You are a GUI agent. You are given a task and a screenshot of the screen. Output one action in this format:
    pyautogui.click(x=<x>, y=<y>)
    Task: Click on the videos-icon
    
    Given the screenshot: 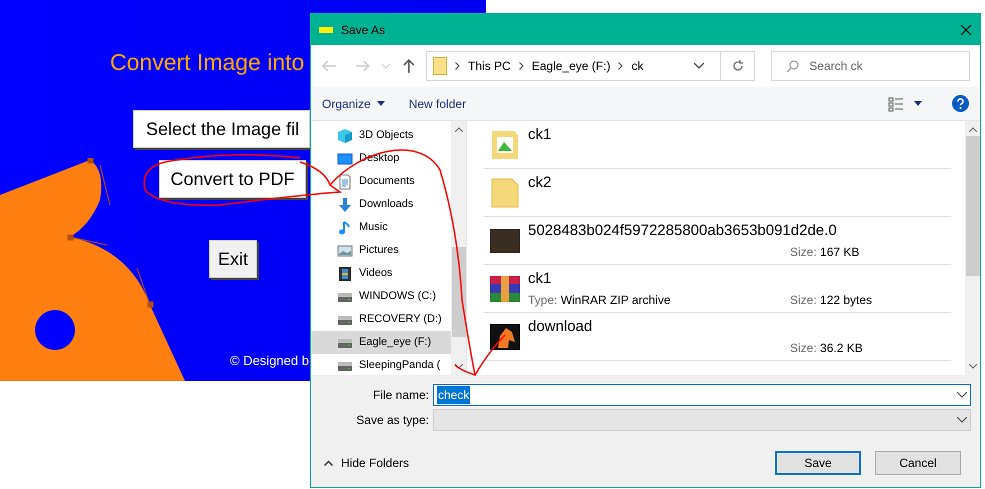 What is the action you would take?
    pyautogui.click(x=345, y=274)
    